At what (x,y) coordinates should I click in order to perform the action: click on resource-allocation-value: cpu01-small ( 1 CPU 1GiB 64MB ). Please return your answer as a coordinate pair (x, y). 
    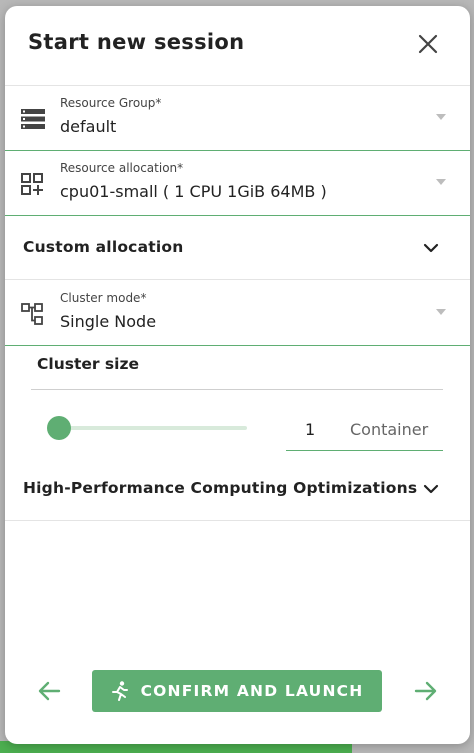
    Looking at the image, I should click on (193, 191).